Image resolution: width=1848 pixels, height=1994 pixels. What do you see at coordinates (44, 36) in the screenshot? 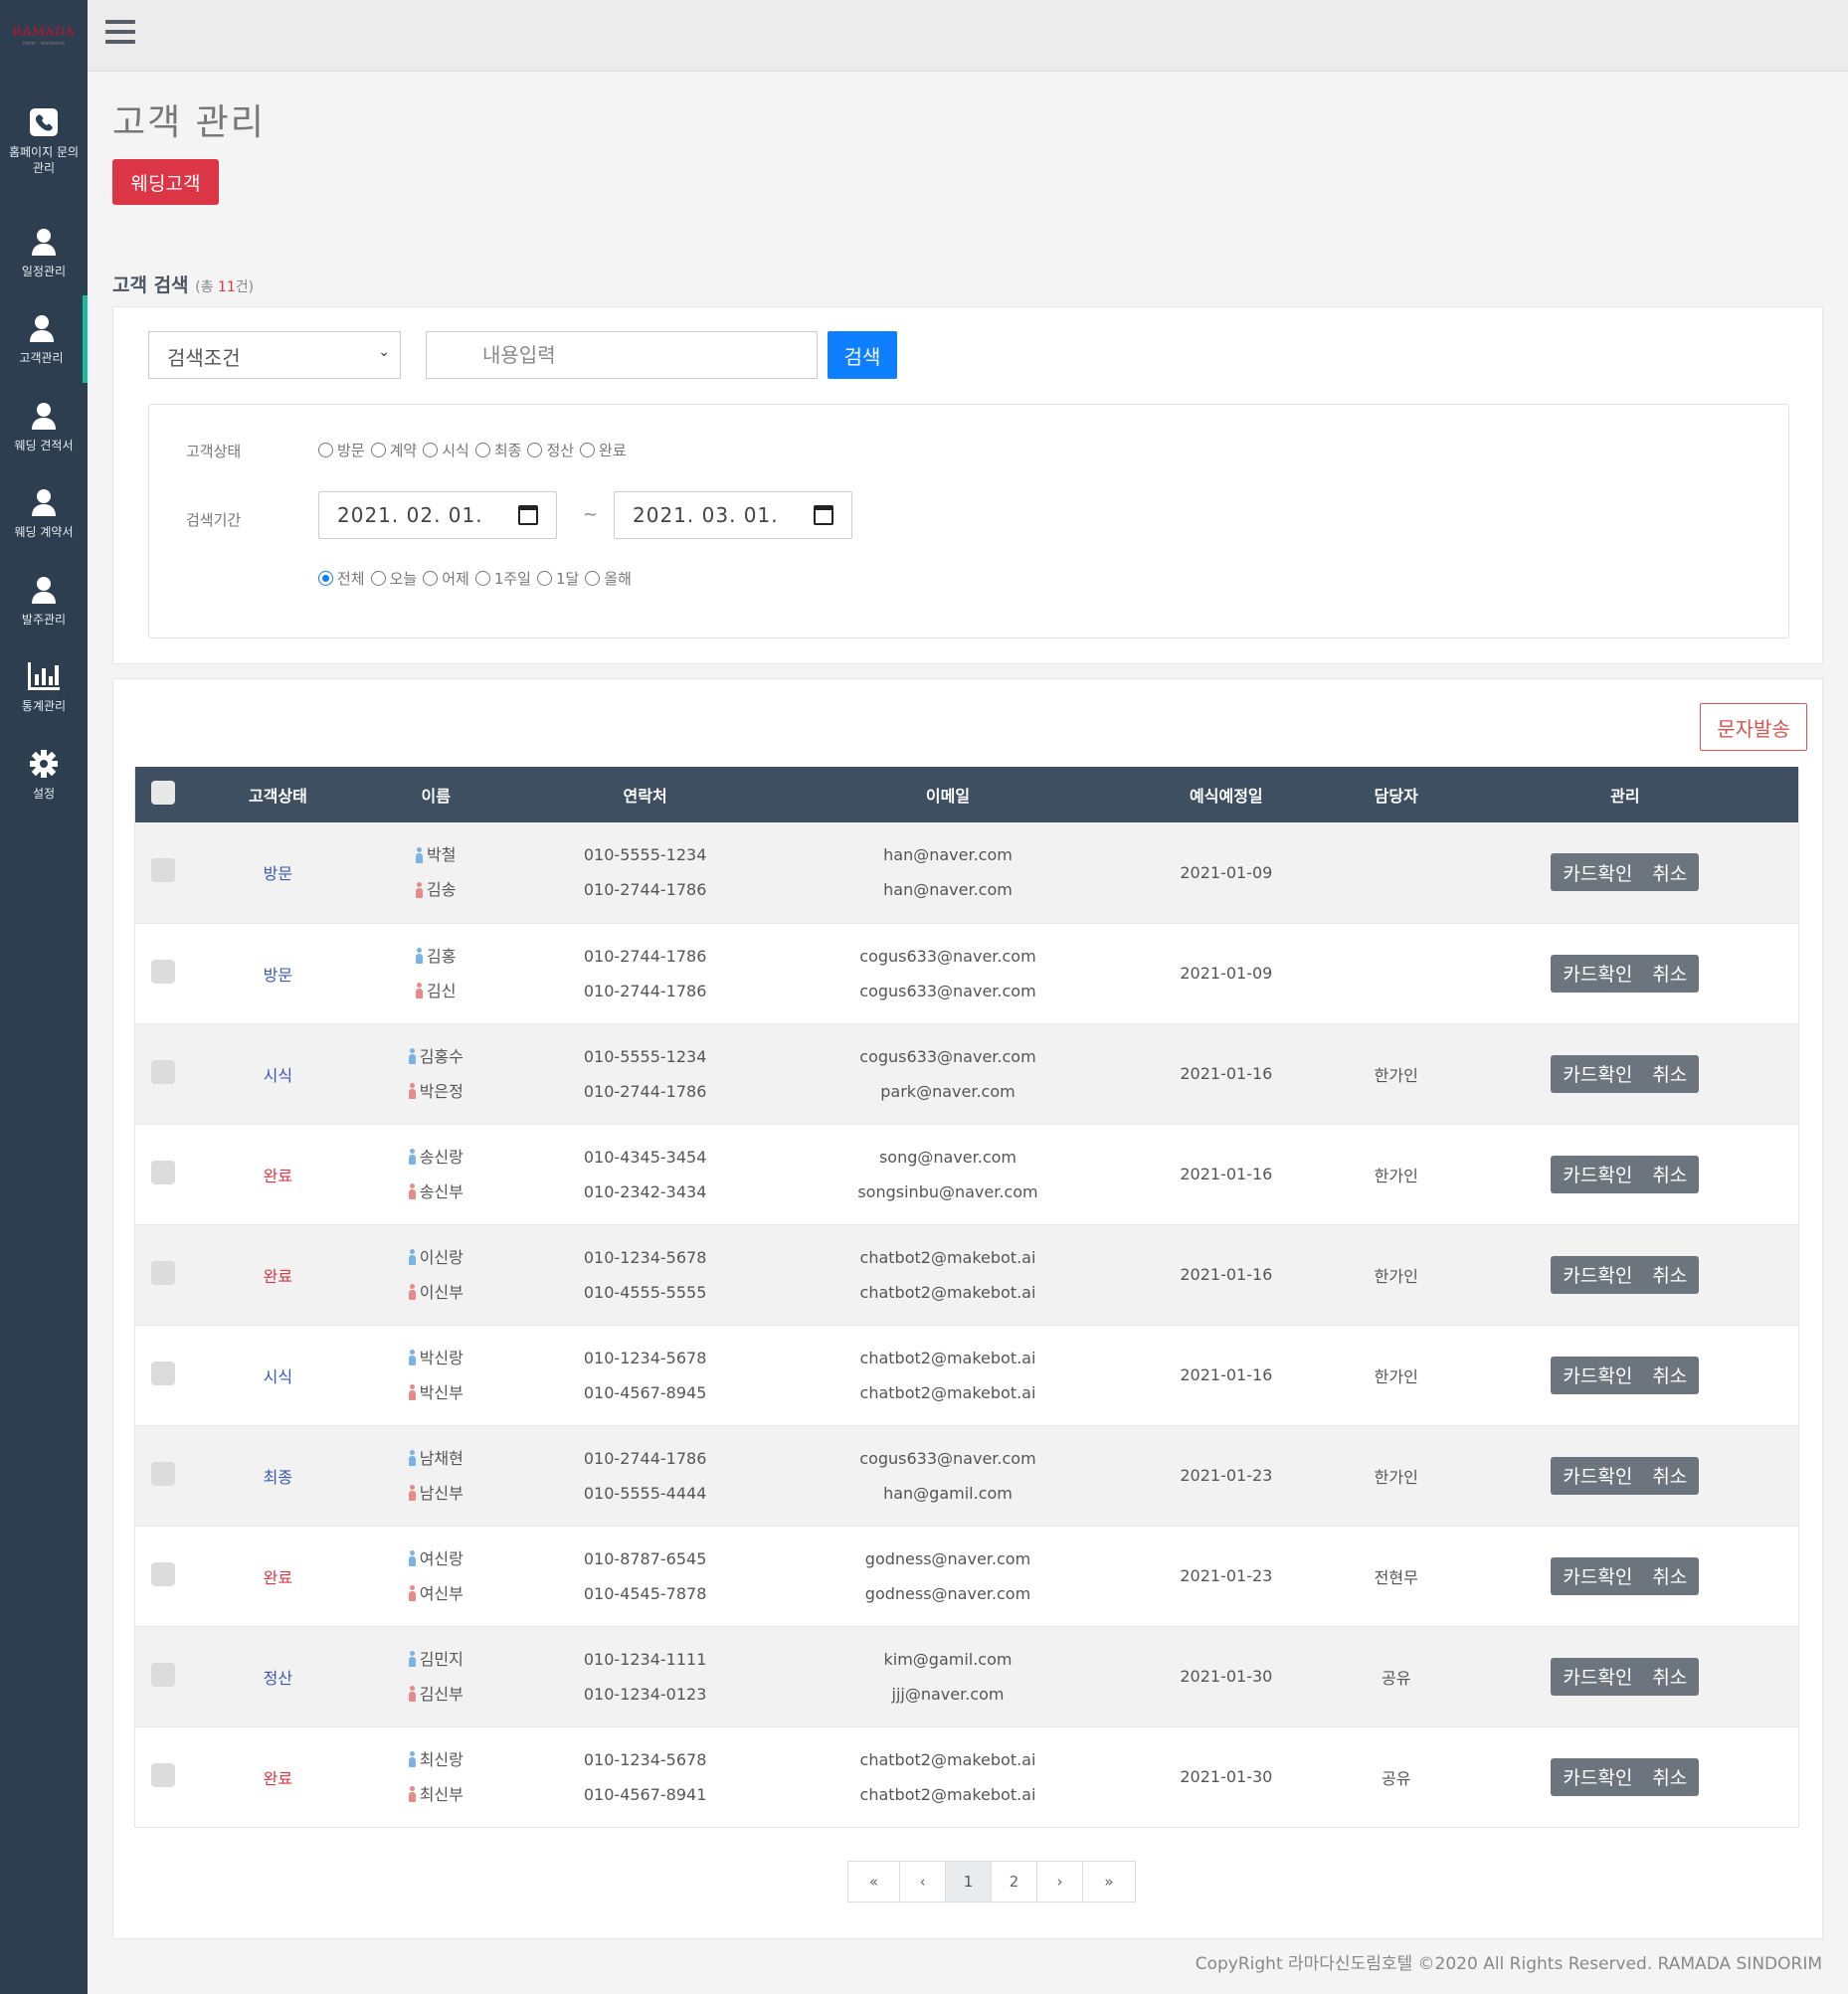
I see `brand-logo: RAMADA hotel · residence` at bounding box center [44, 36].